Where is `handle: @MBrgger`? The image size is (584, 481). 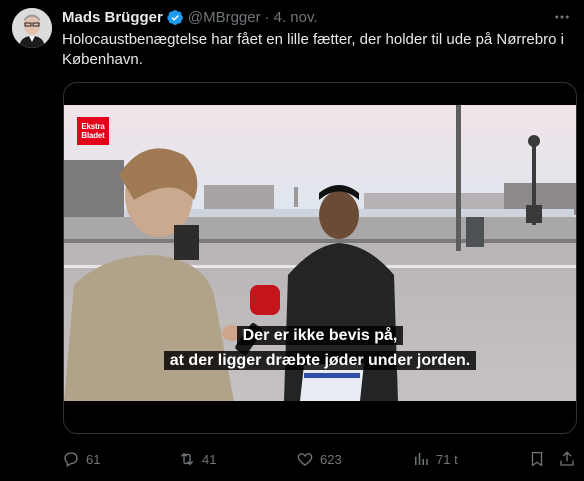
handle: @MBrgger is located at coordinates (224, 17).